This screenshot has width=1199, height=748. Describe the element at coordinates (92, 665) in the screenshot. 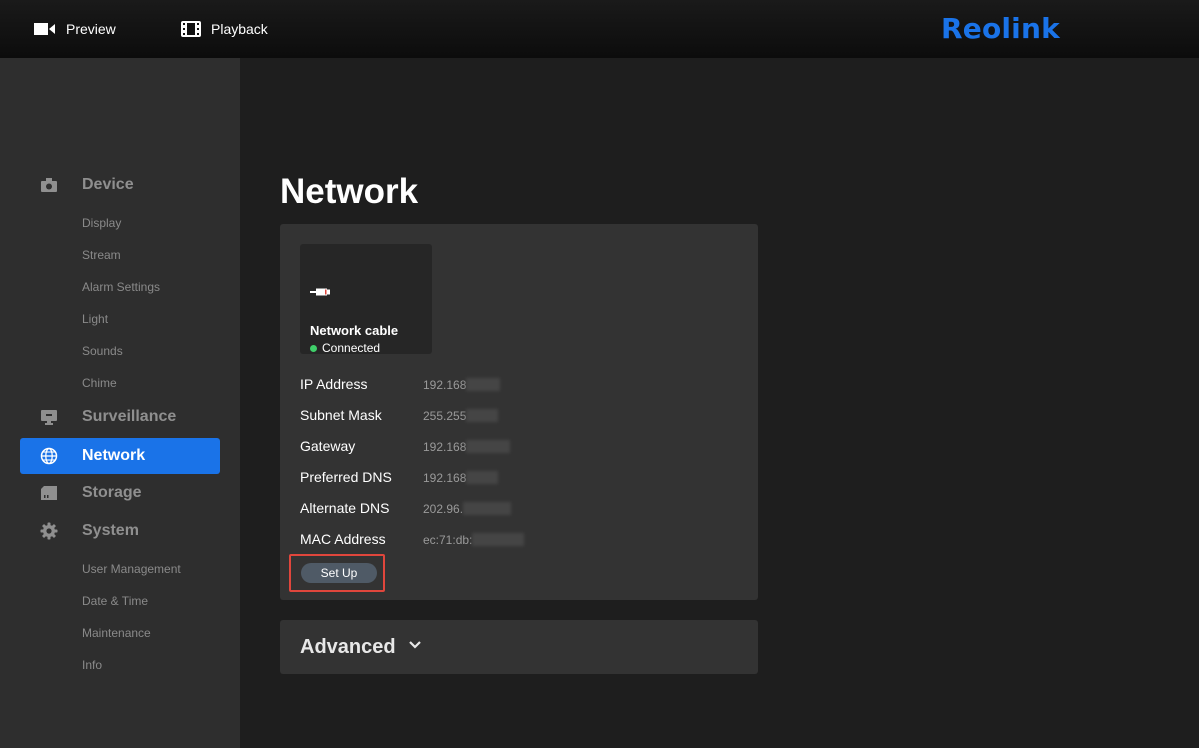

I see `sidebar-subitem-info: Info` at that location.